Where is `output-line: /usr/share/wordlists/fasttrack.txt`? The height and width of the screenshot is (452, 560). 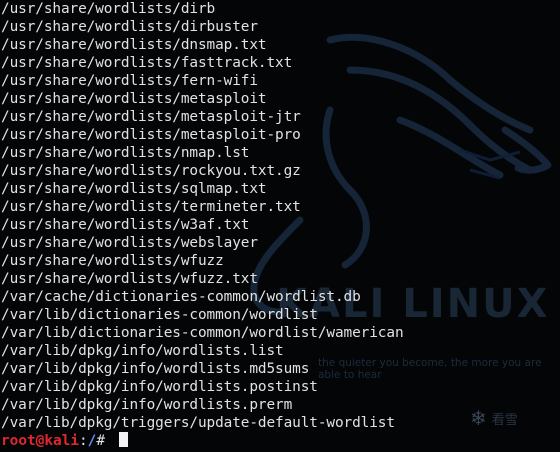
output-line: /usr/share/wordlists/fasttrack.txt is located at coordinates (147, 63).